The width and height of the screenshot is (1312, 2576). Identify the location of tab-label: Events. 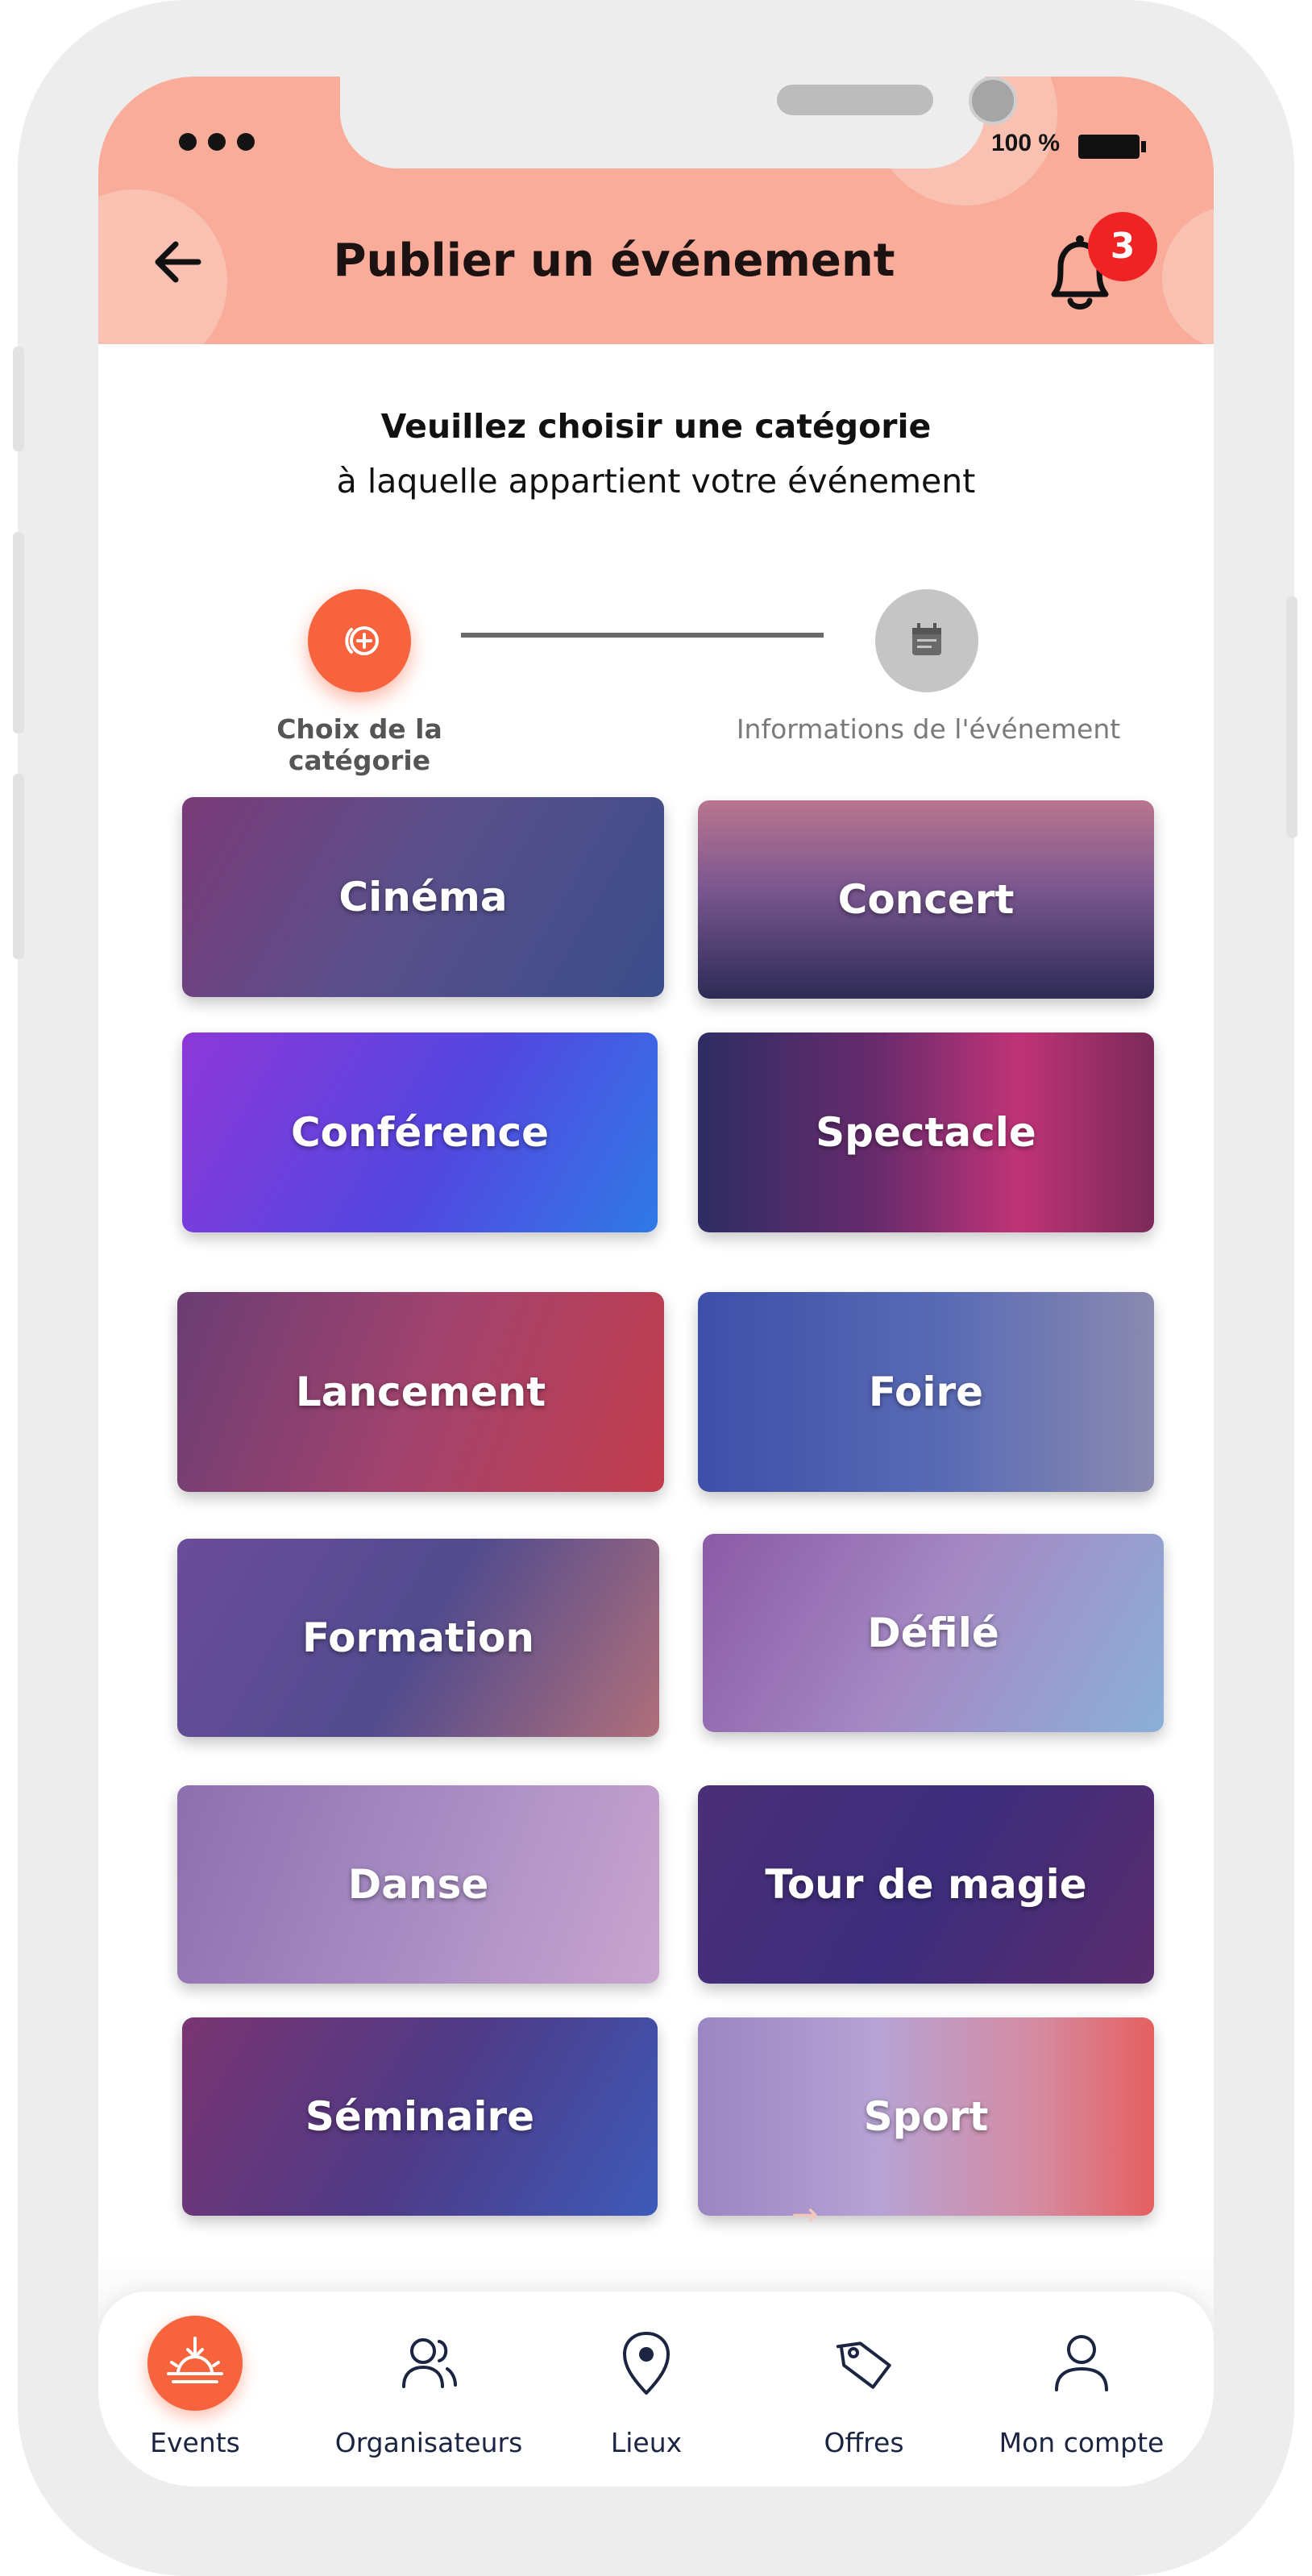
(195, 2442).